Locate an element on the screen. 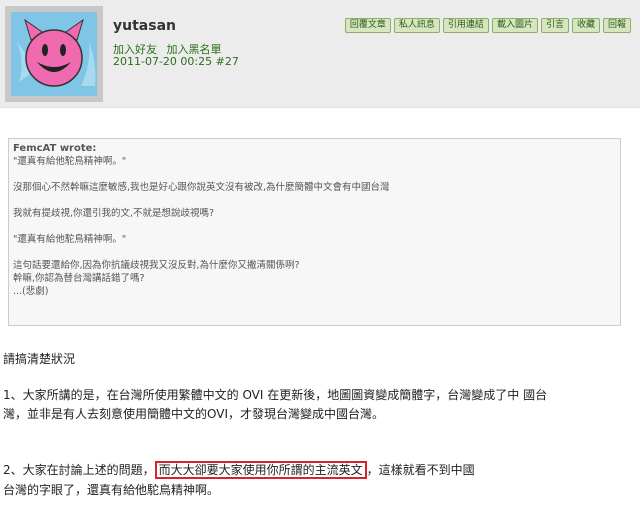 The width and height of the screenshot is (640, 524). quote-line: 我就有提歧視,你還引我的文,不就是想說歧視嗎? is located at coordinates (114, 213).